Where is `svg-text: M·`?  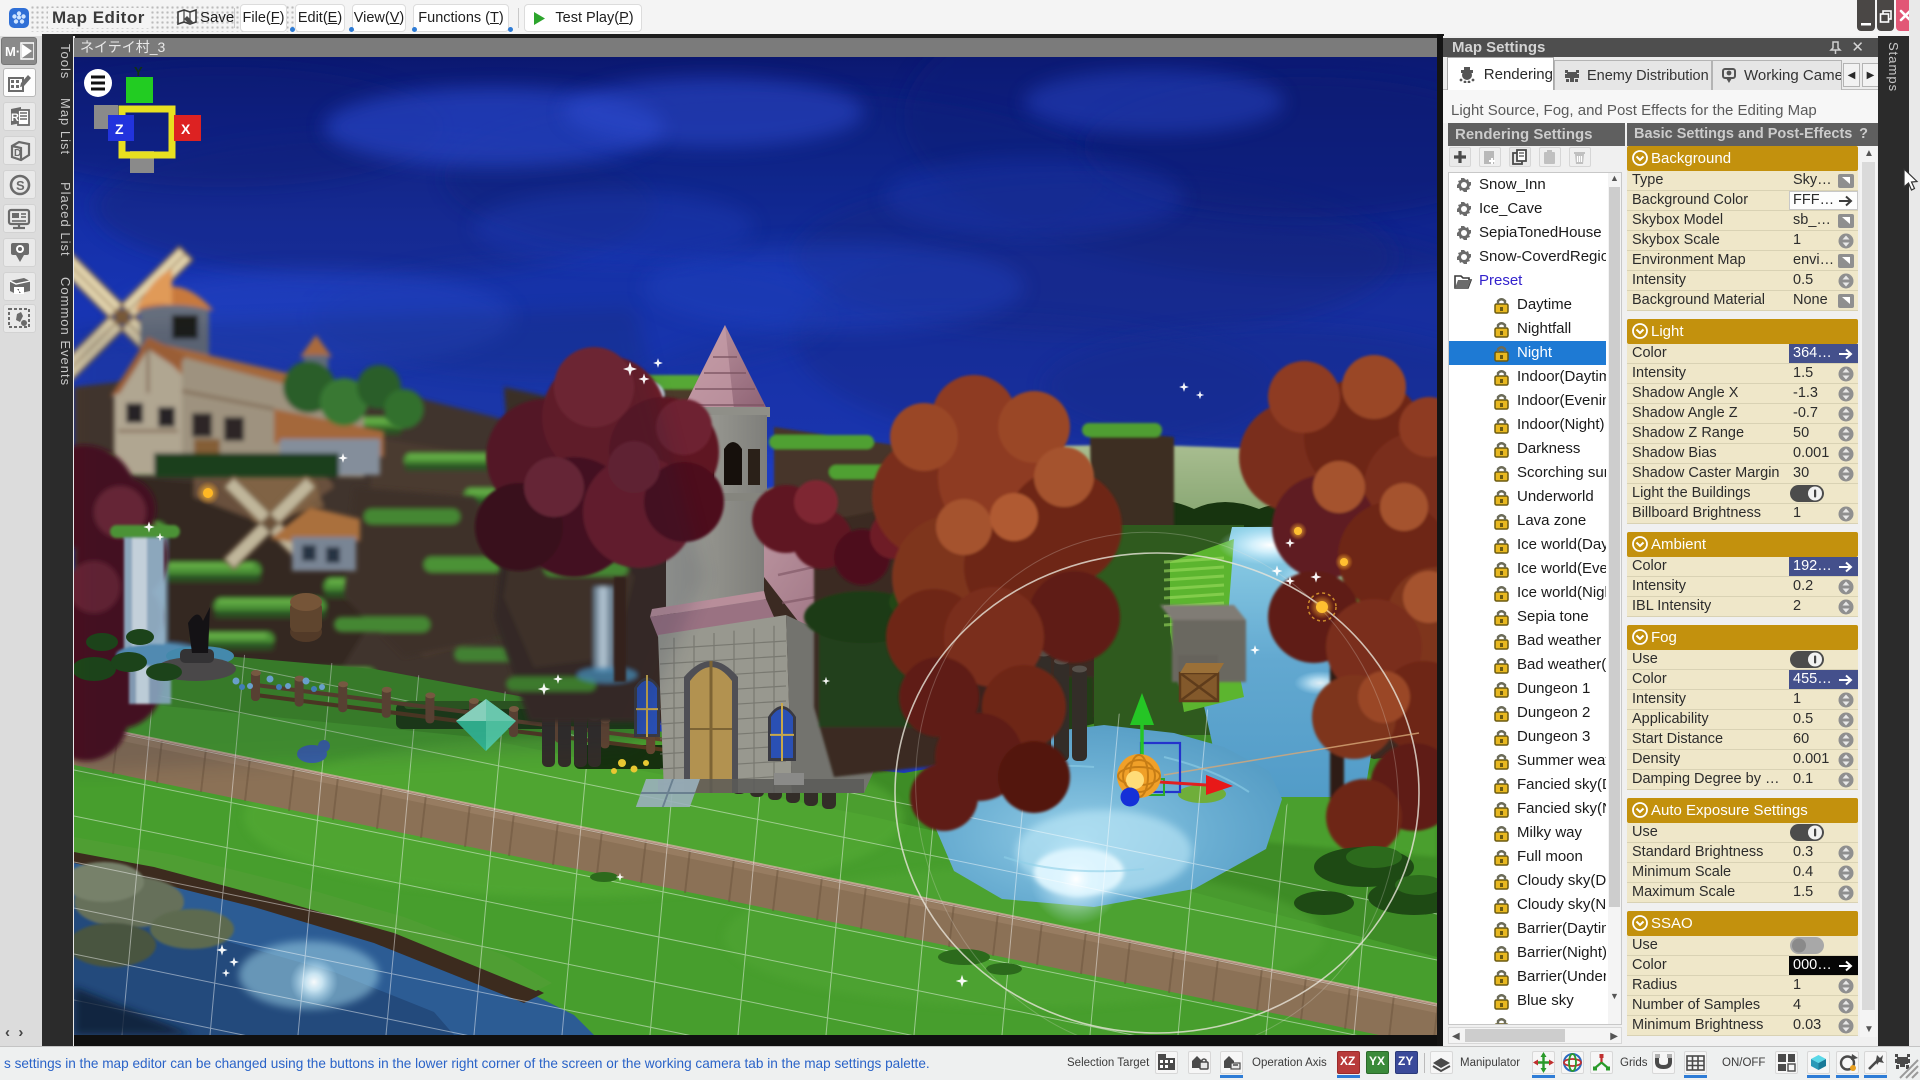
svg-text: M· is located at coordinates (12, 51).